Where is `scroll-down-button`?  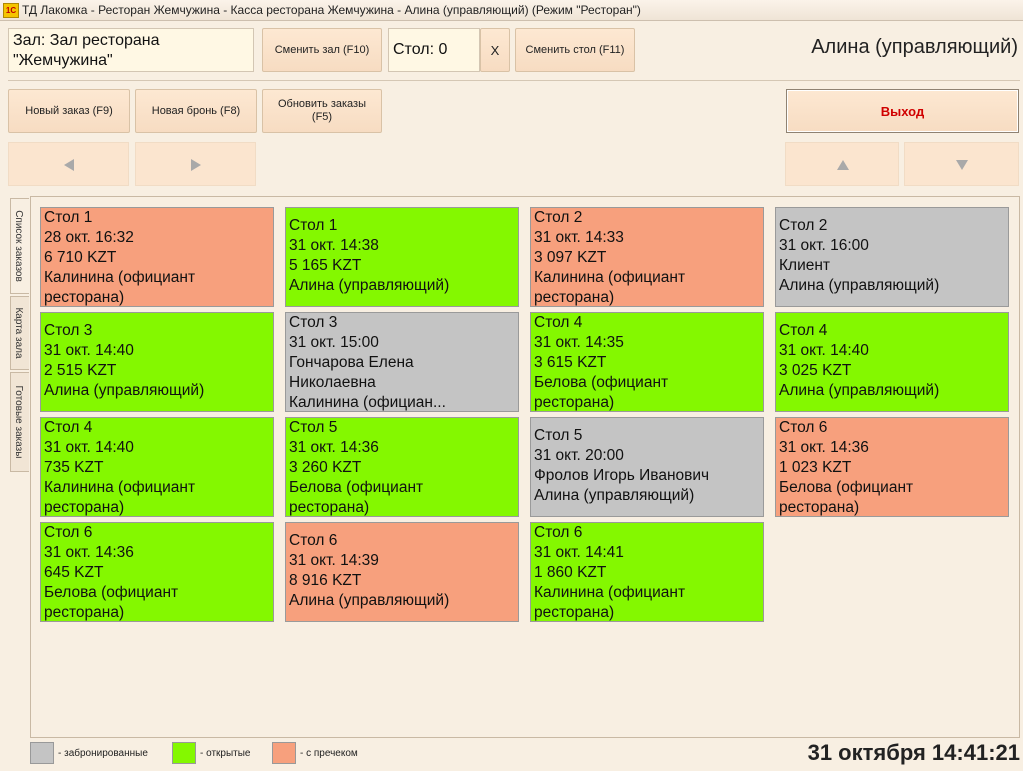
scroll-down-button is located at coordinates (961, 164).